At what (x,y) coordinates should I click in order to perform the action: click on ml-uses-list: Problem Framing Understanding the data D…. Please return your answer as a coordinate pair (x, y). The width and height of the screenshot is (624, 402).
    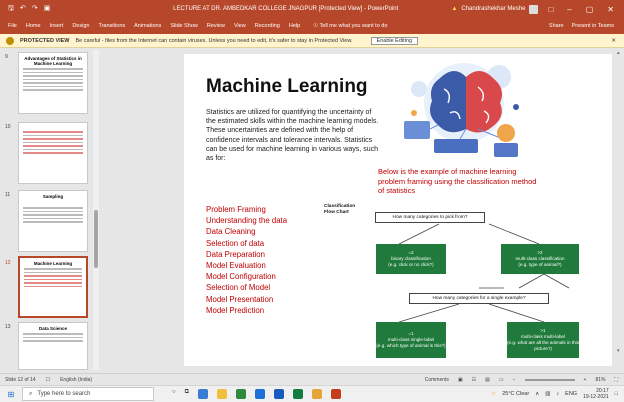
    Looking at the image, I should click on (246, 260).